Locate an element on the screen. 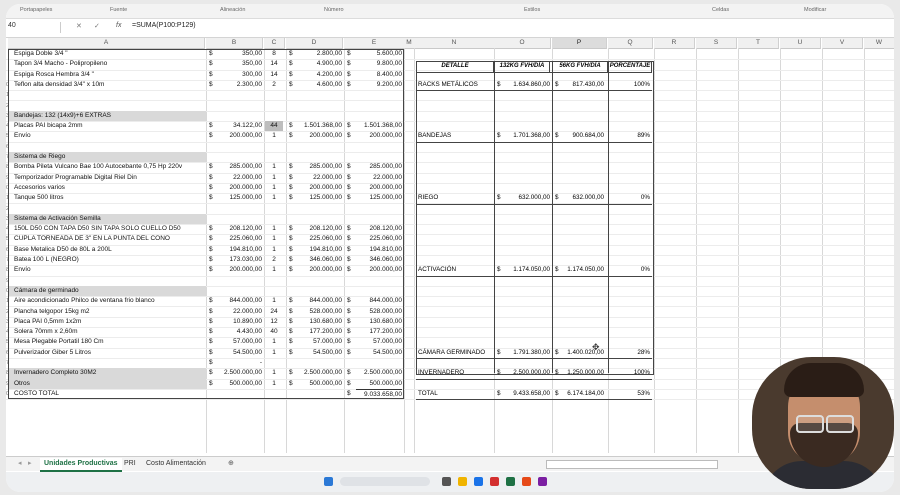  column-header-o: O is located at coordinates (522, 43).